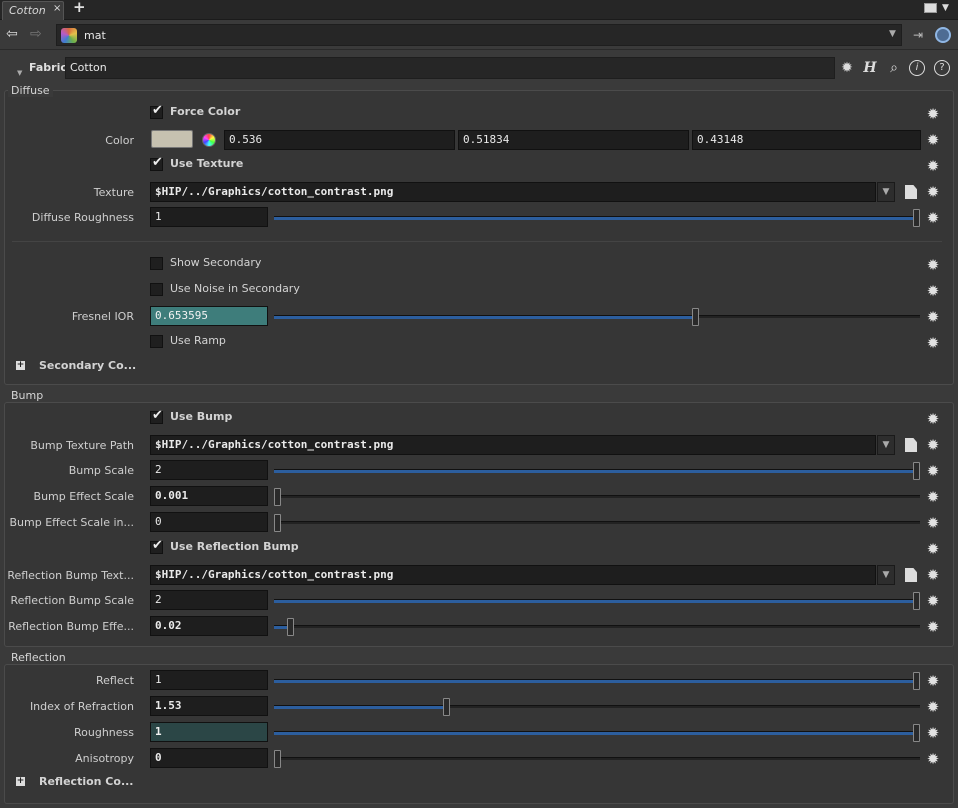  What do you see at coordinates (942, 68) in the screenshot?
I see `help-icon: ?` at bounding box center [942, 68].